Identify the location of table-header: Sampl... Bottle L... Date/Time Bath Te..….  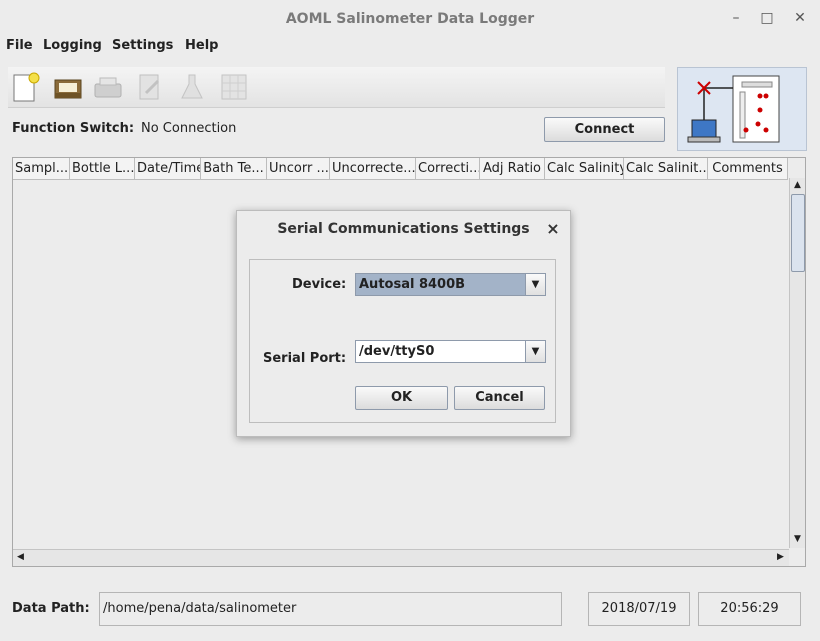
(400, 169).